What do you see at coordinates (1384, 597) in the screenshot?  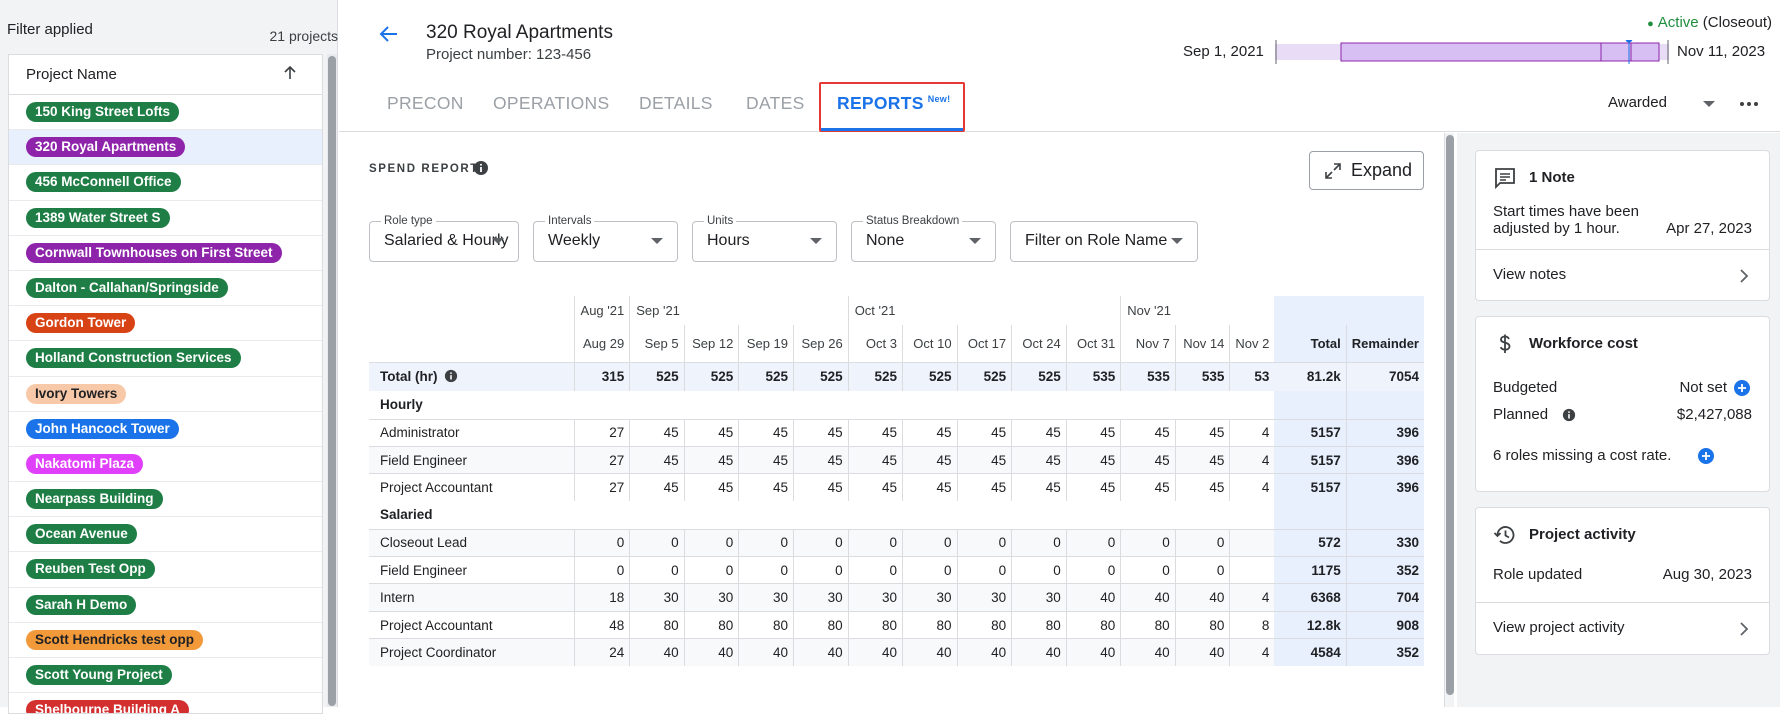 I see `row-remainder: 704` at bounding box center [1384, 597].